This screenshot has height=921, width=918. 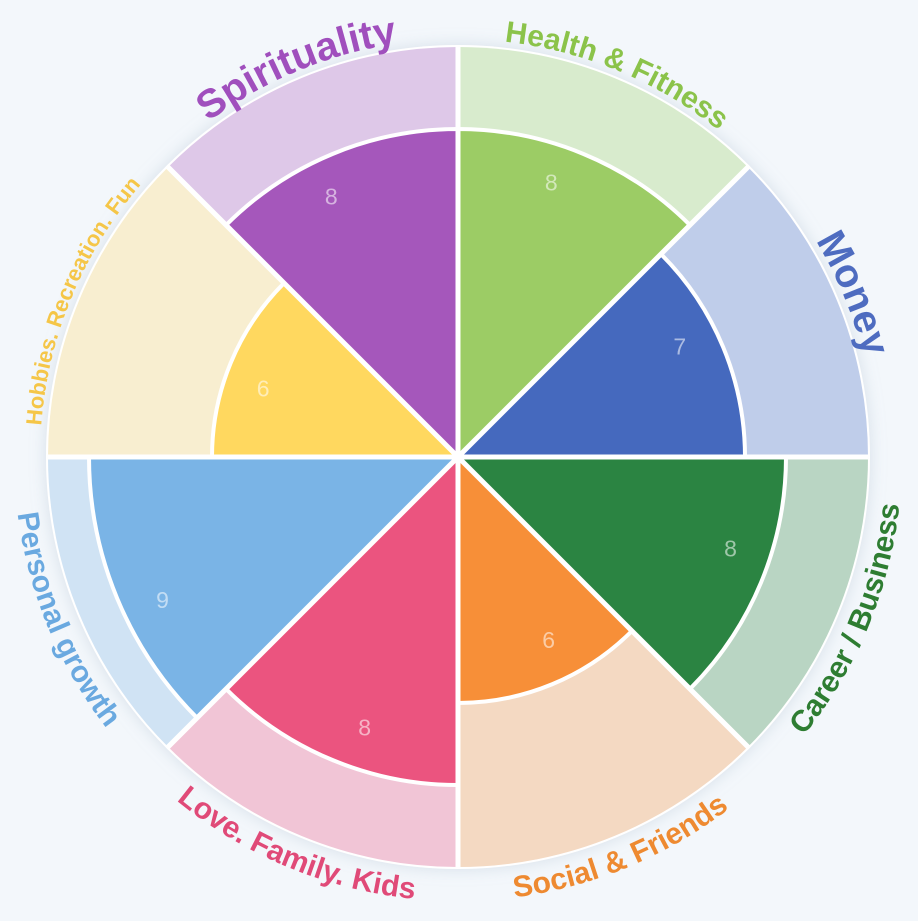 What do you see at coordinates (679, 346) in the screenshot?
I see `value-label-money: 7` at bounding box center [679, 346].